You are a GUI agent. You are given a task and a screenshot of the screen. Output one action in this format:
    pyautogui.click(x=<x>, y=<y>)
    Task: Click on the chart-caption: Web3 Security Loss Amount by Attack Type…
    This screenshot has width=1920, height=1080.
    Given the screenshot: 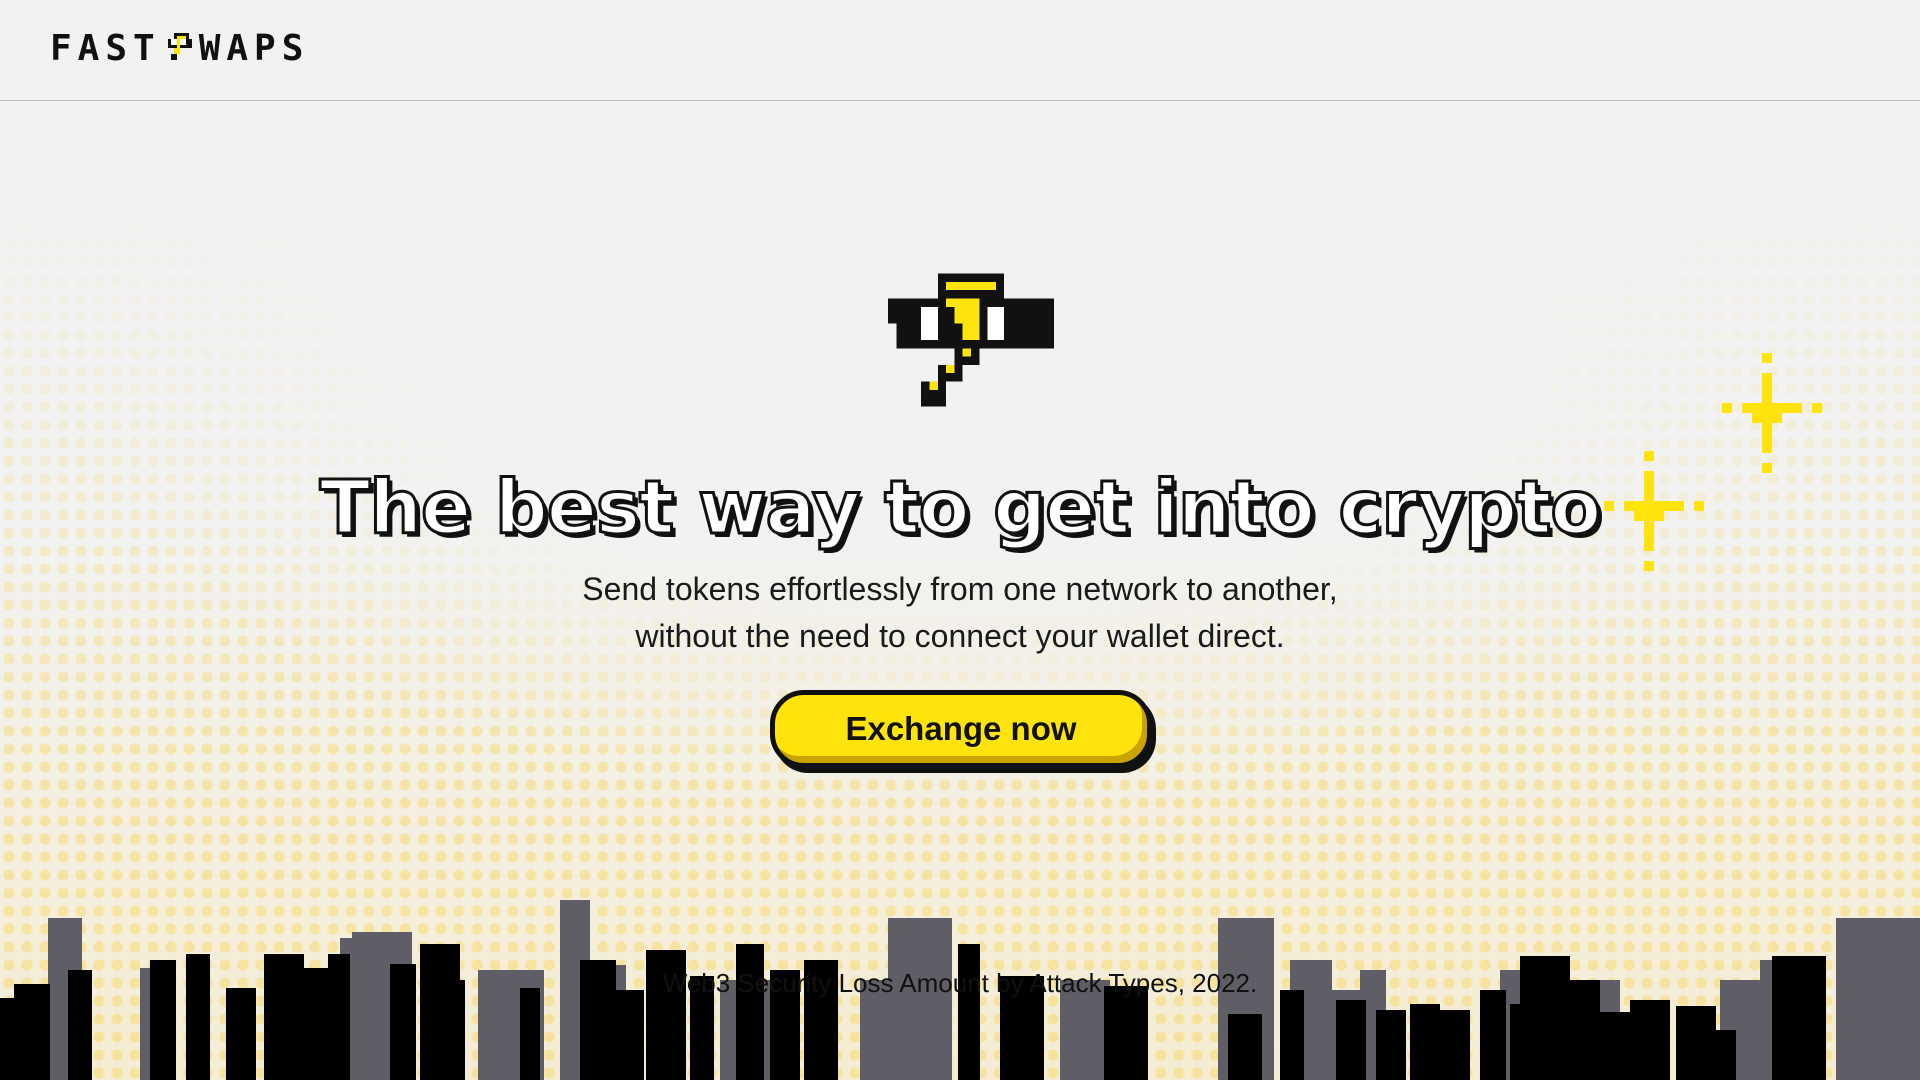 What is the action you would take?
    pyautogui.click(x=960, y=983)
    